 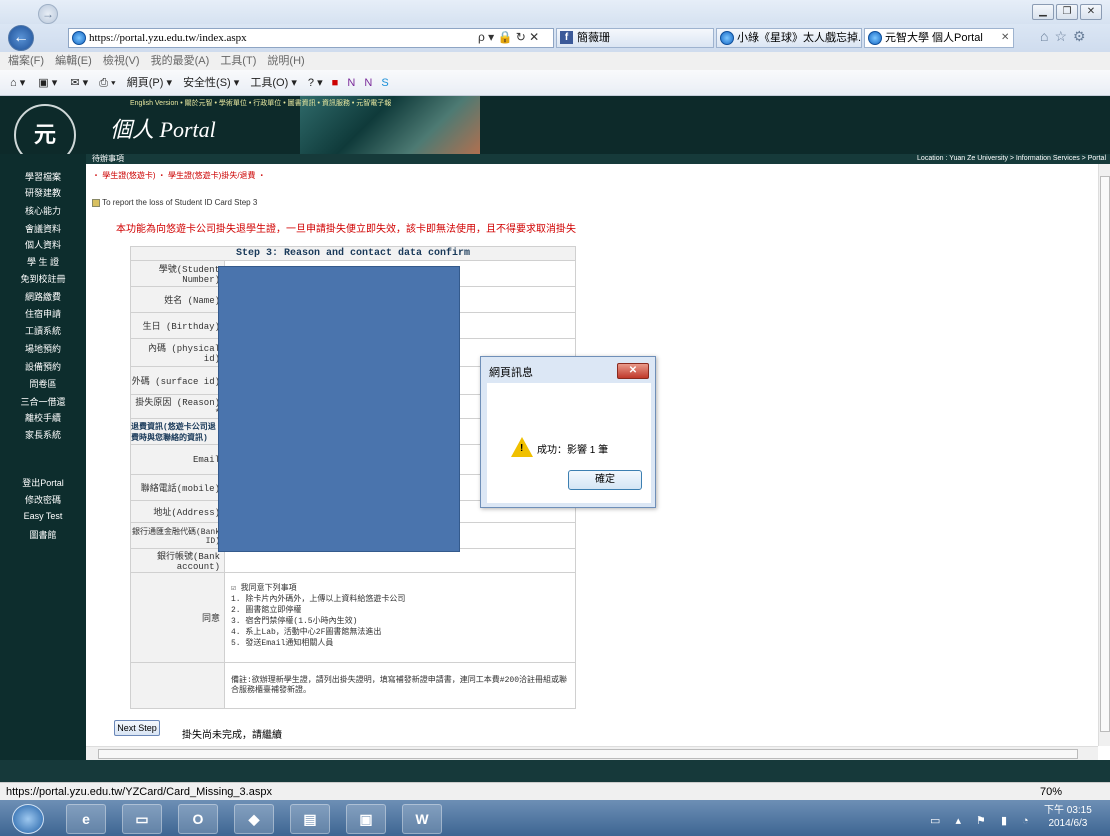 What do you see at coordinates (1005, 38) in the screenshot?
I see `close-tab-icon: ✕` at bounding box center [1005, 38].